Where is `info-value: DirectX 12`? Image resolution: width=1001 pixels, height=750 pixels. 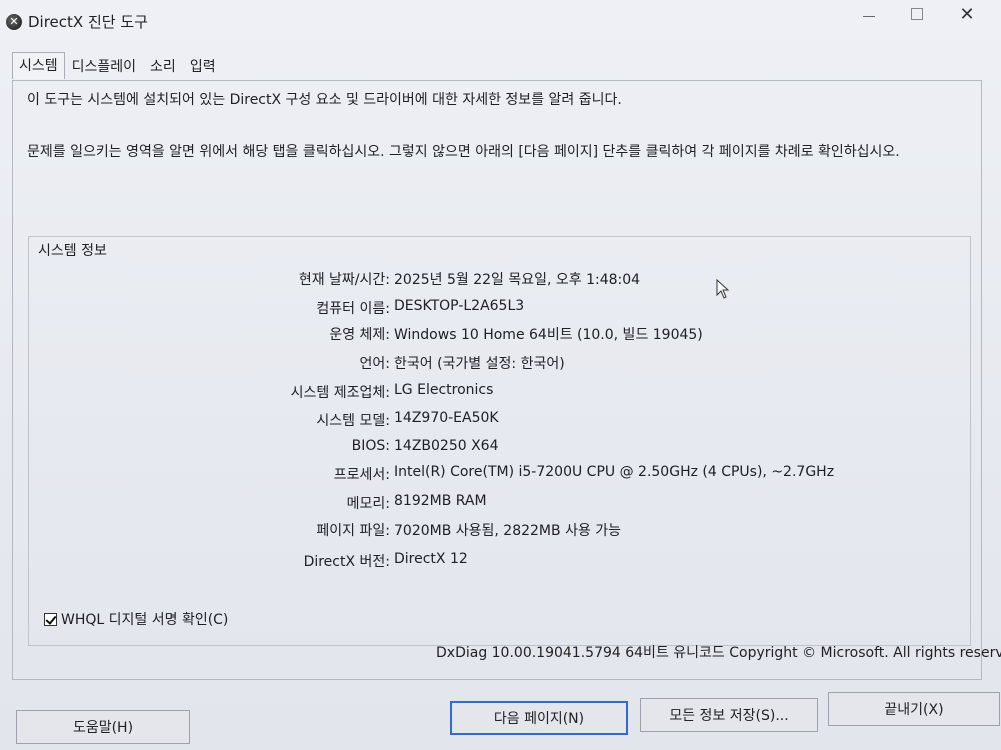 info-value: DirectX 12 is located at coordinates (431, 559).